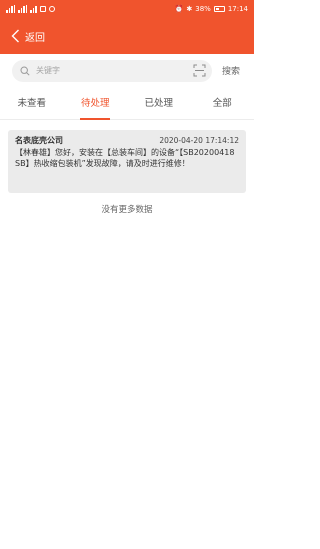 Image resolution: width=320 pixels, height=549 pixels. What do you see at coordinates (211, 9) in the screenshot?
I see `status-right: ⏰ ✱ 38% 17:14` at bounding box center [211, 9].